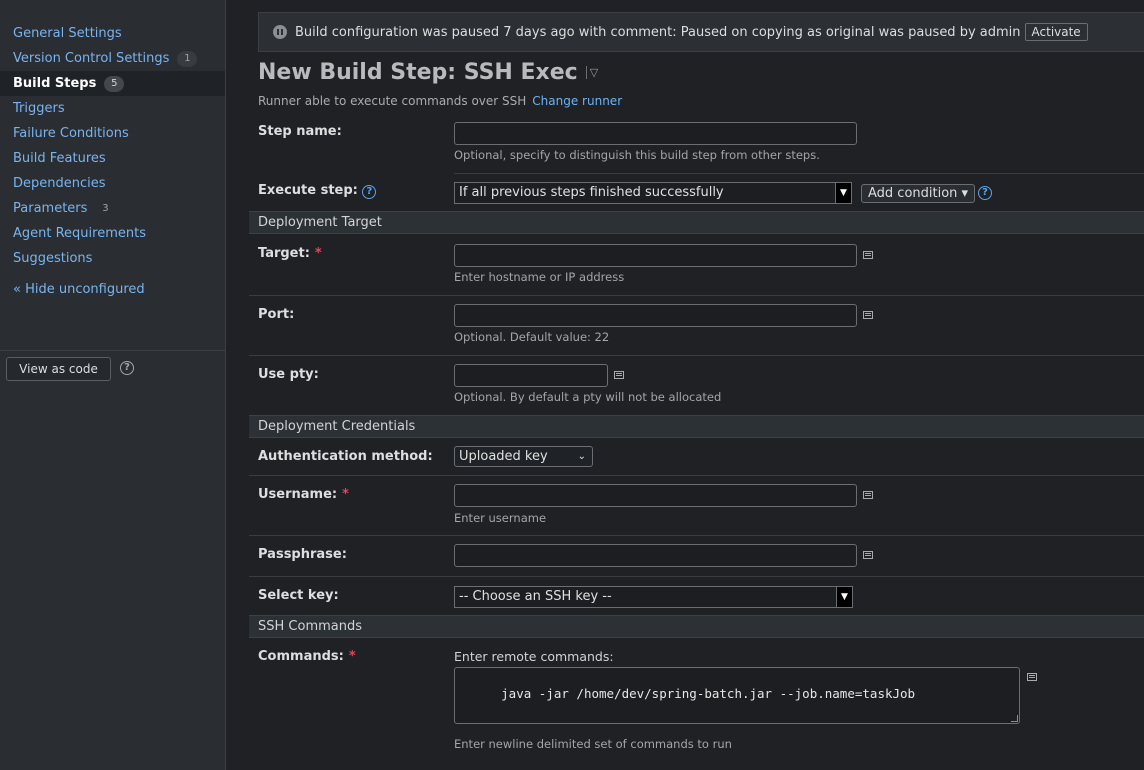 This screenshot has height=770, width=1144. Describe the element at coordinates (298, 595) in the screenshot. I see `select-key-label: Select key:` at that location.